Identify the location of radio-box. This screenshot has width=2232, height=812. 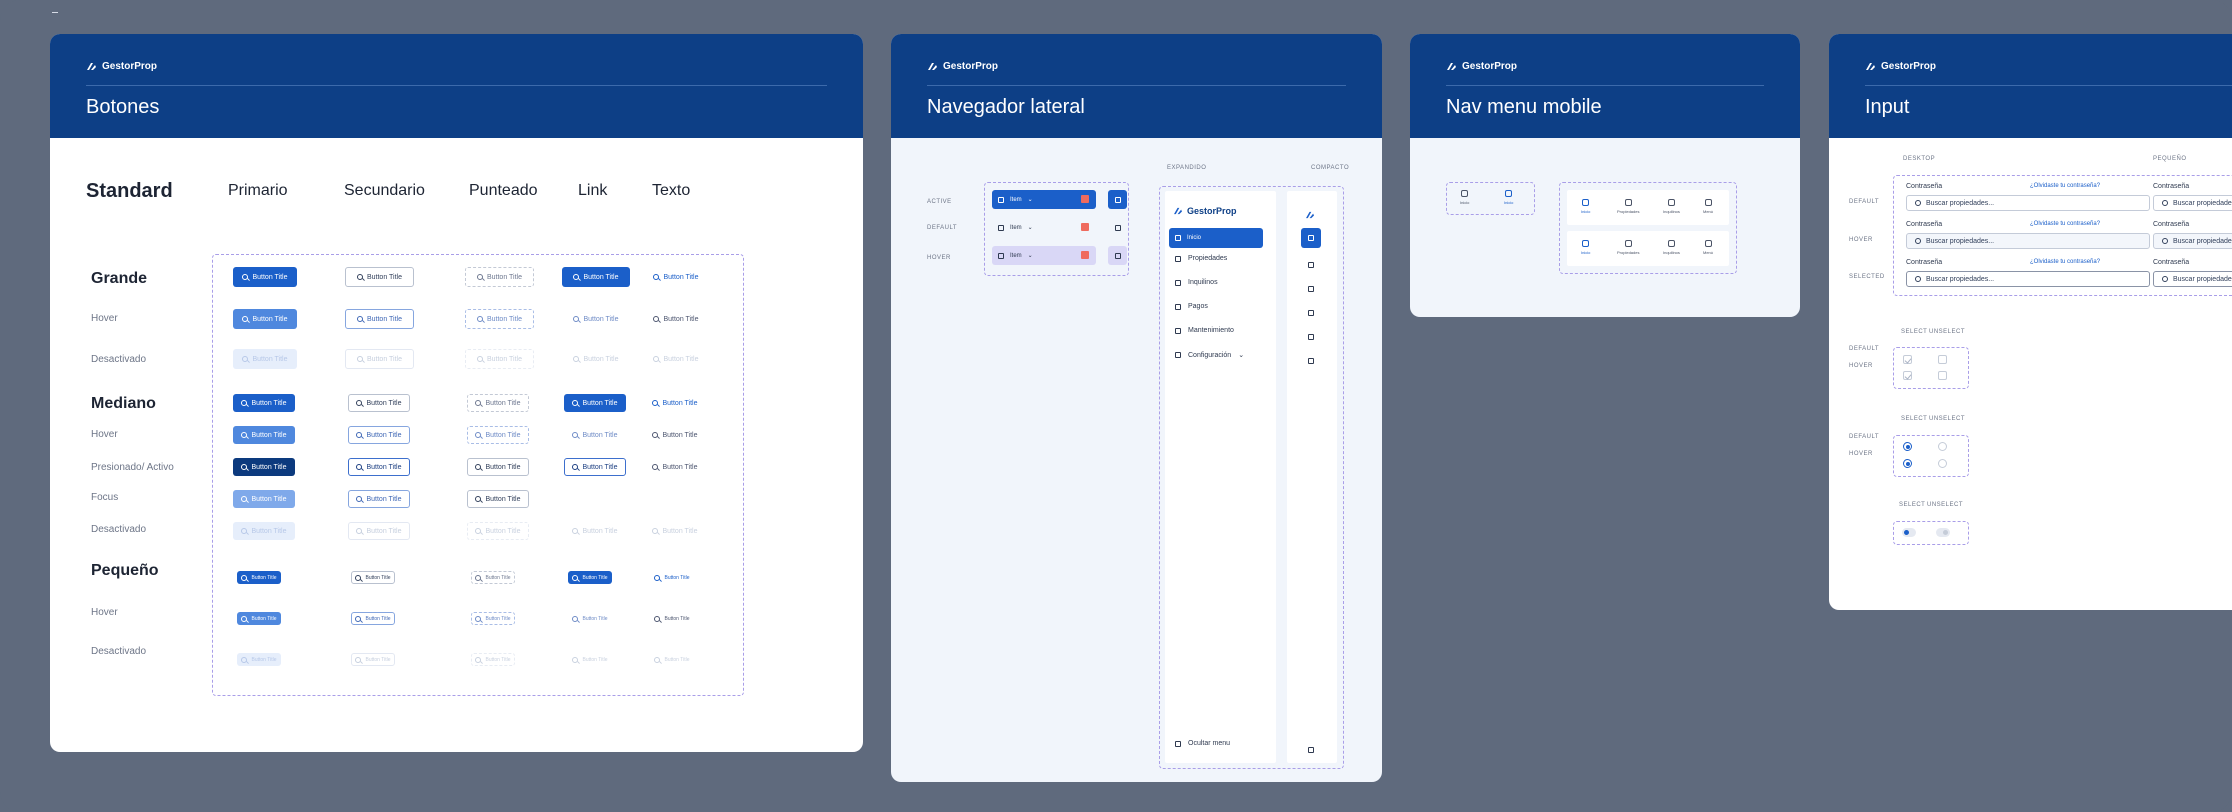
(1931, 456).